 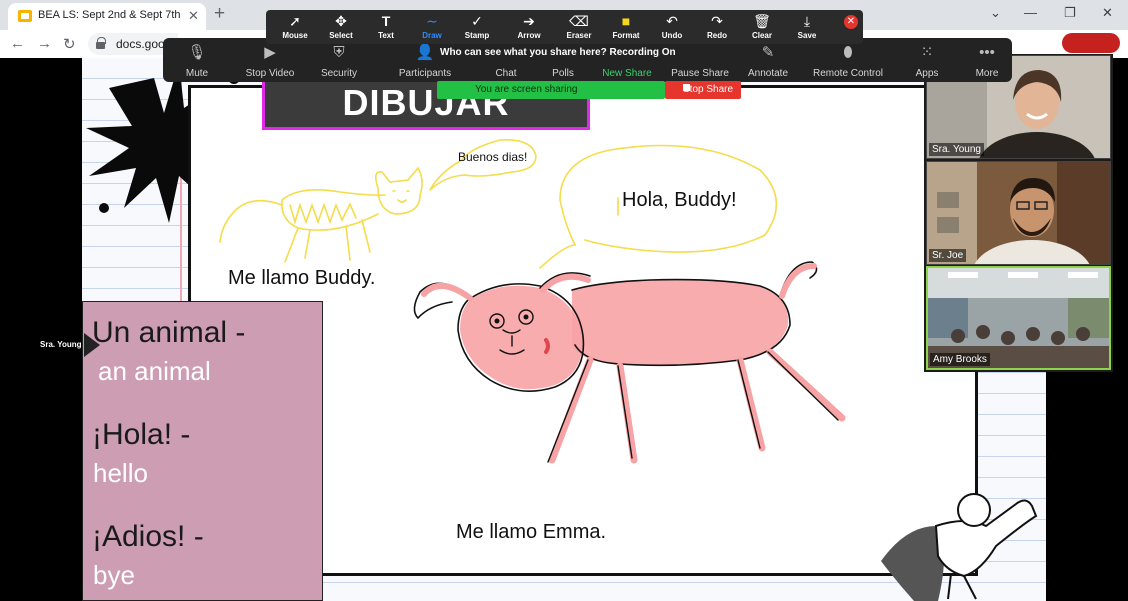 What do you see at coordinates (270, 52) in the screenshot?
I see `video-camera-icon: ▶` at bounding box center [270, 52].